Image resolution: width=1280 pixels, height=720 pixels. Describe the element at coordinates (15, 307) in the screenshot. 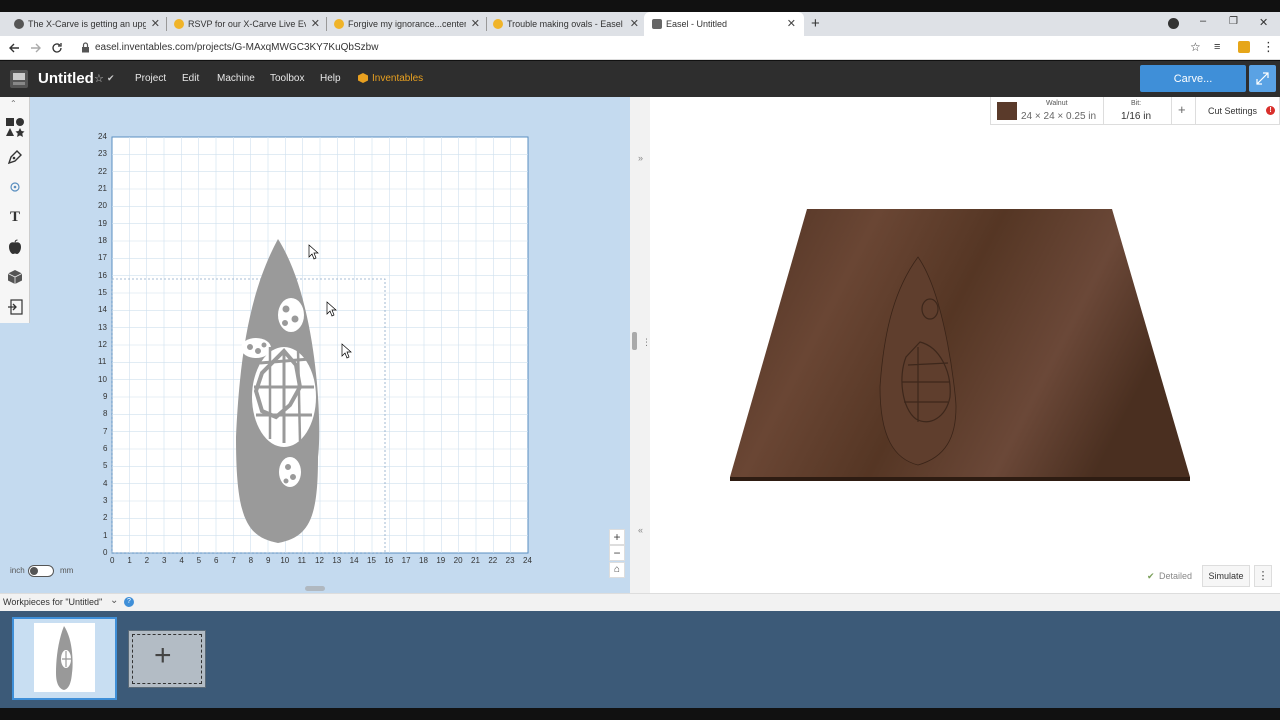

I see `import-tool` at that location.